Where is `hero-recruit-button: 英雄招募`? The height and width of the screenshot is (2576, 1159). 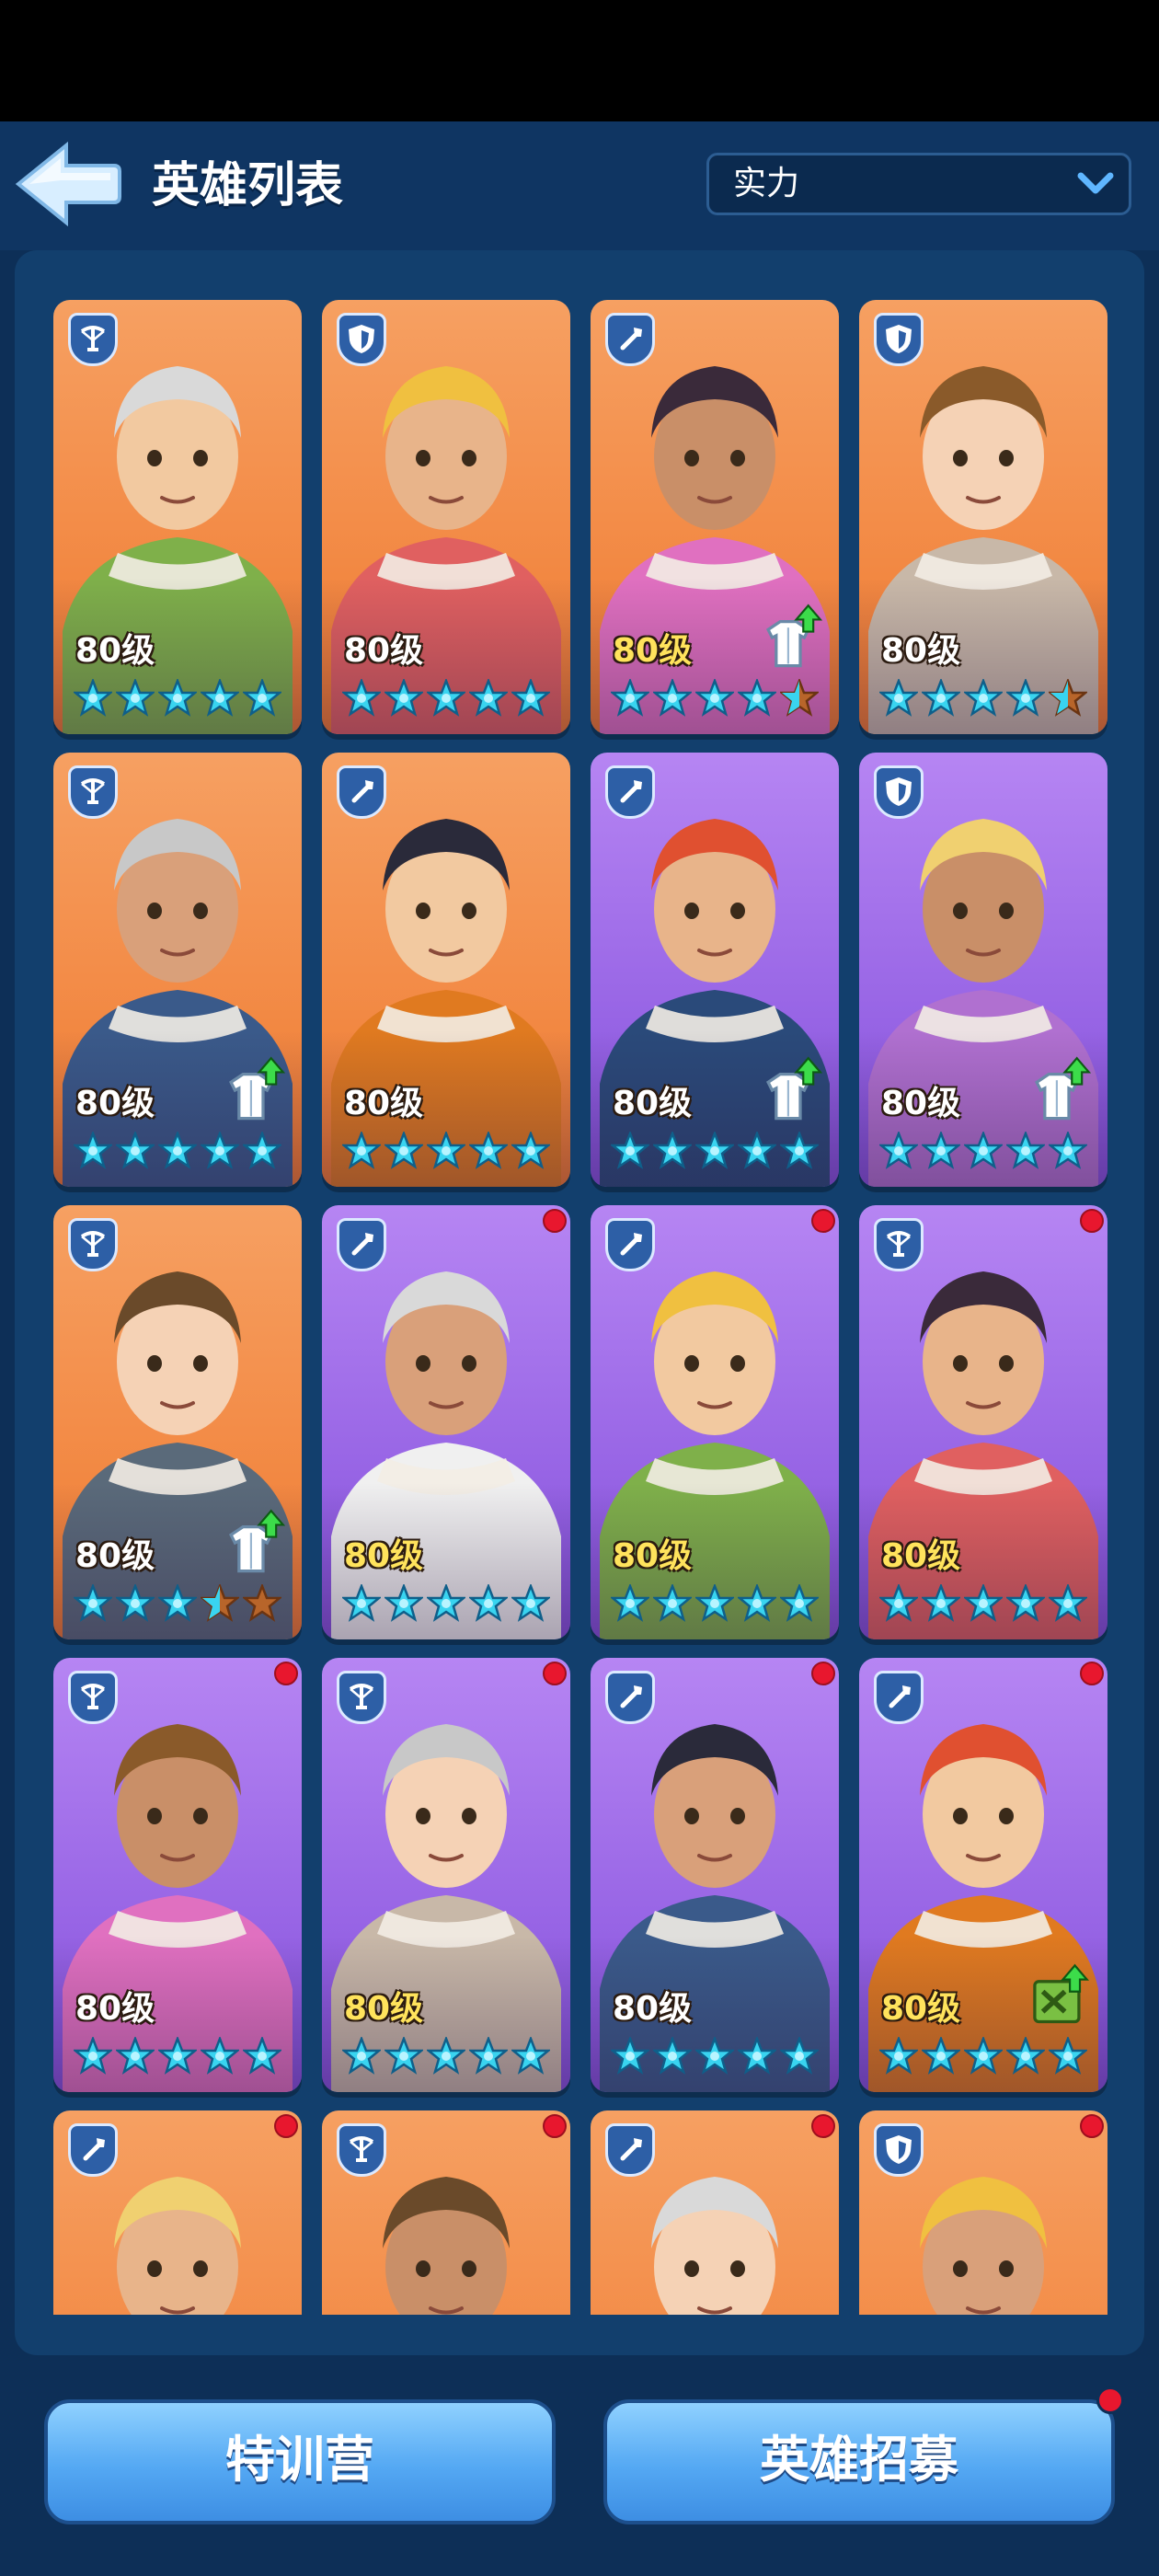 hero-recruit-button: 英雄招募 is located at coordinates (859, 2461).